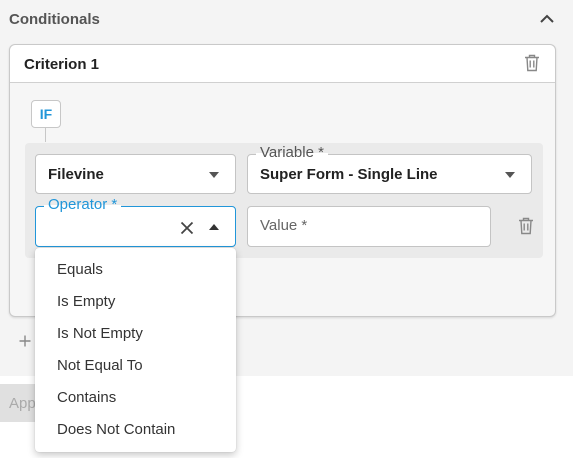 The height and width of the screenshot is (458, 576). Describe the element at coordinates (292, 153) in the screenshot. I see `variable-label: Variable *` at that location.